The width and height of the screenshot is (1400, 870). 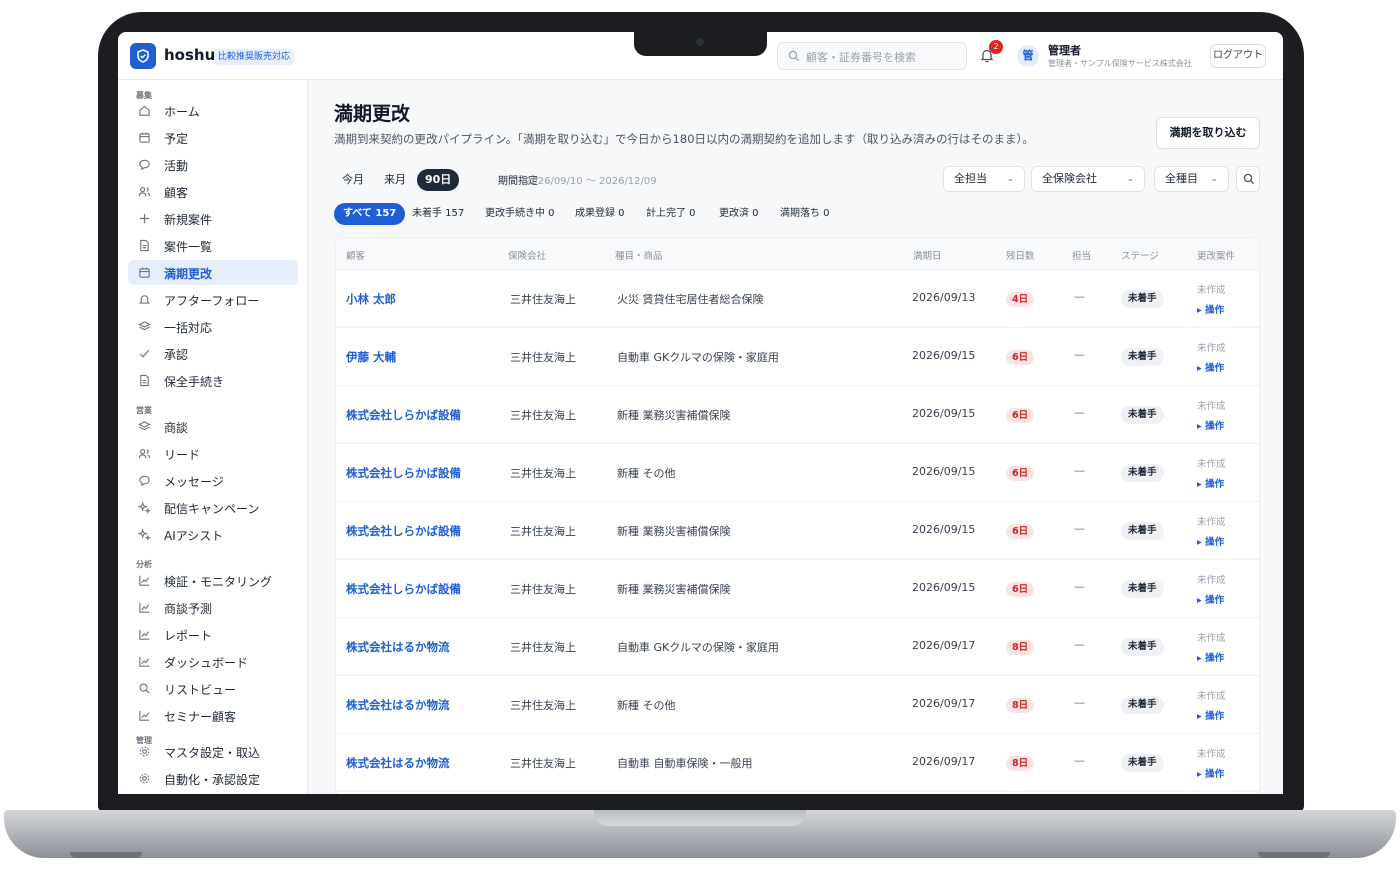 I want to click on column-header-insurer: 保険会社, so click(x=527, y=255).